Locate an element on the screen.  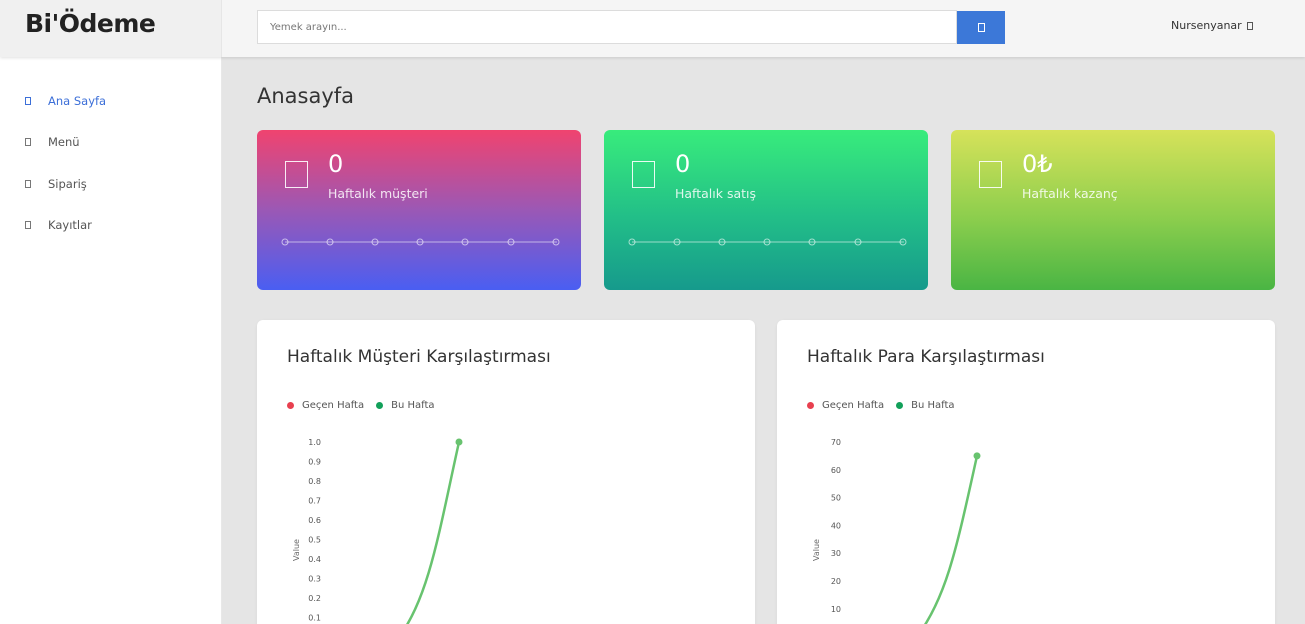
app-logo: Bi'Ödeme is located at coordinates (90, 23).